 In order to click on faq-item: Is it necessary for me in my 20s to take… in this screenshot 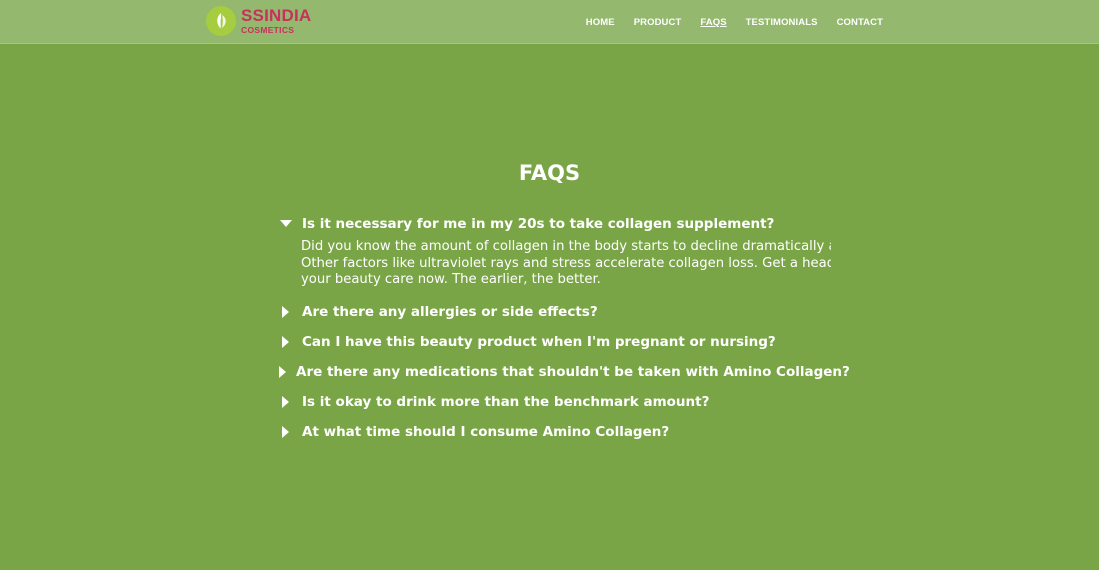, I will do `click(559, 251)`.